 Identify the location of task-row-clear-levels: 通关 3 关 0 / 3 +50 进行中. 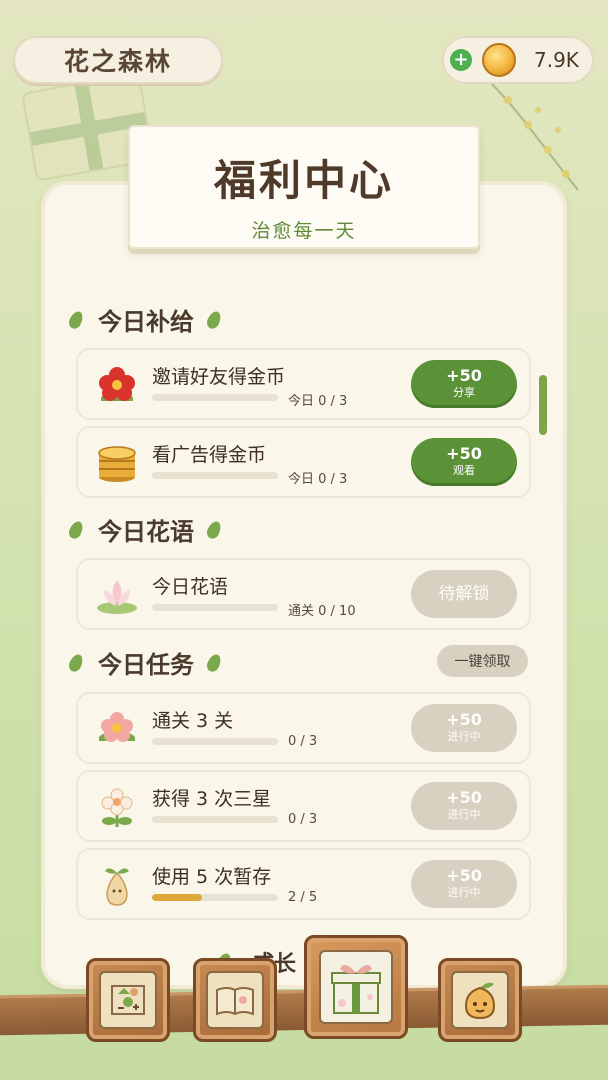
(303, 728).